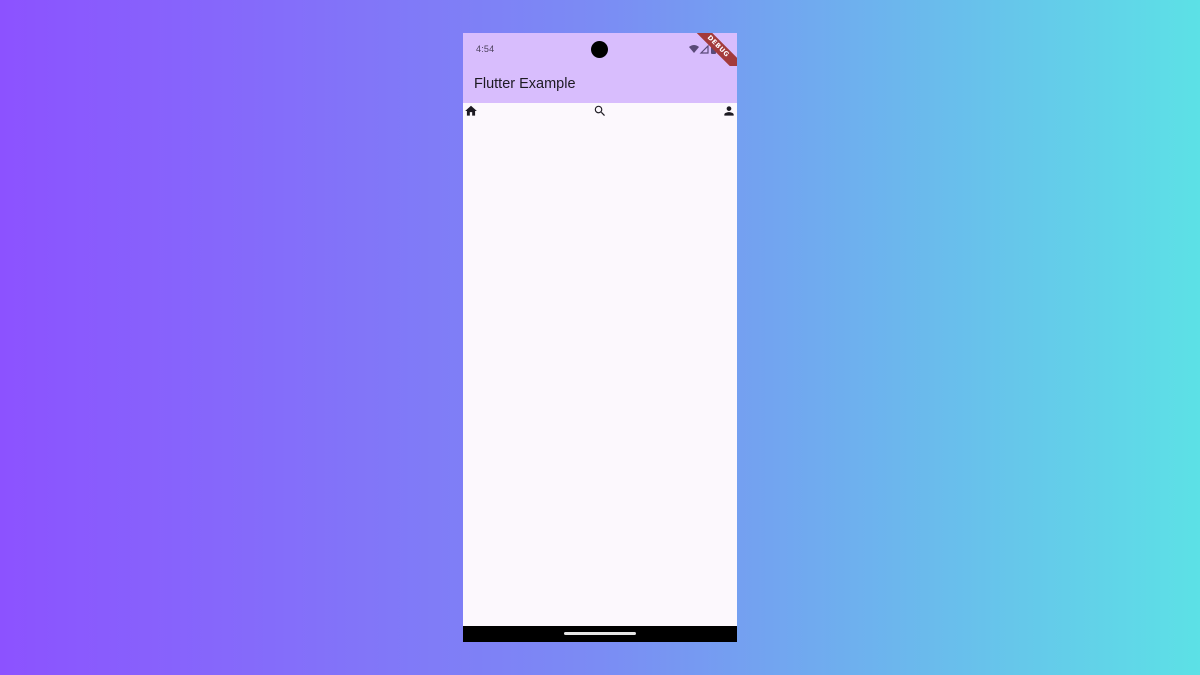  What do you see at coordinates (599, 49) in the screenshot?
I see `camera-cutout` at bounding box center [599, 49].